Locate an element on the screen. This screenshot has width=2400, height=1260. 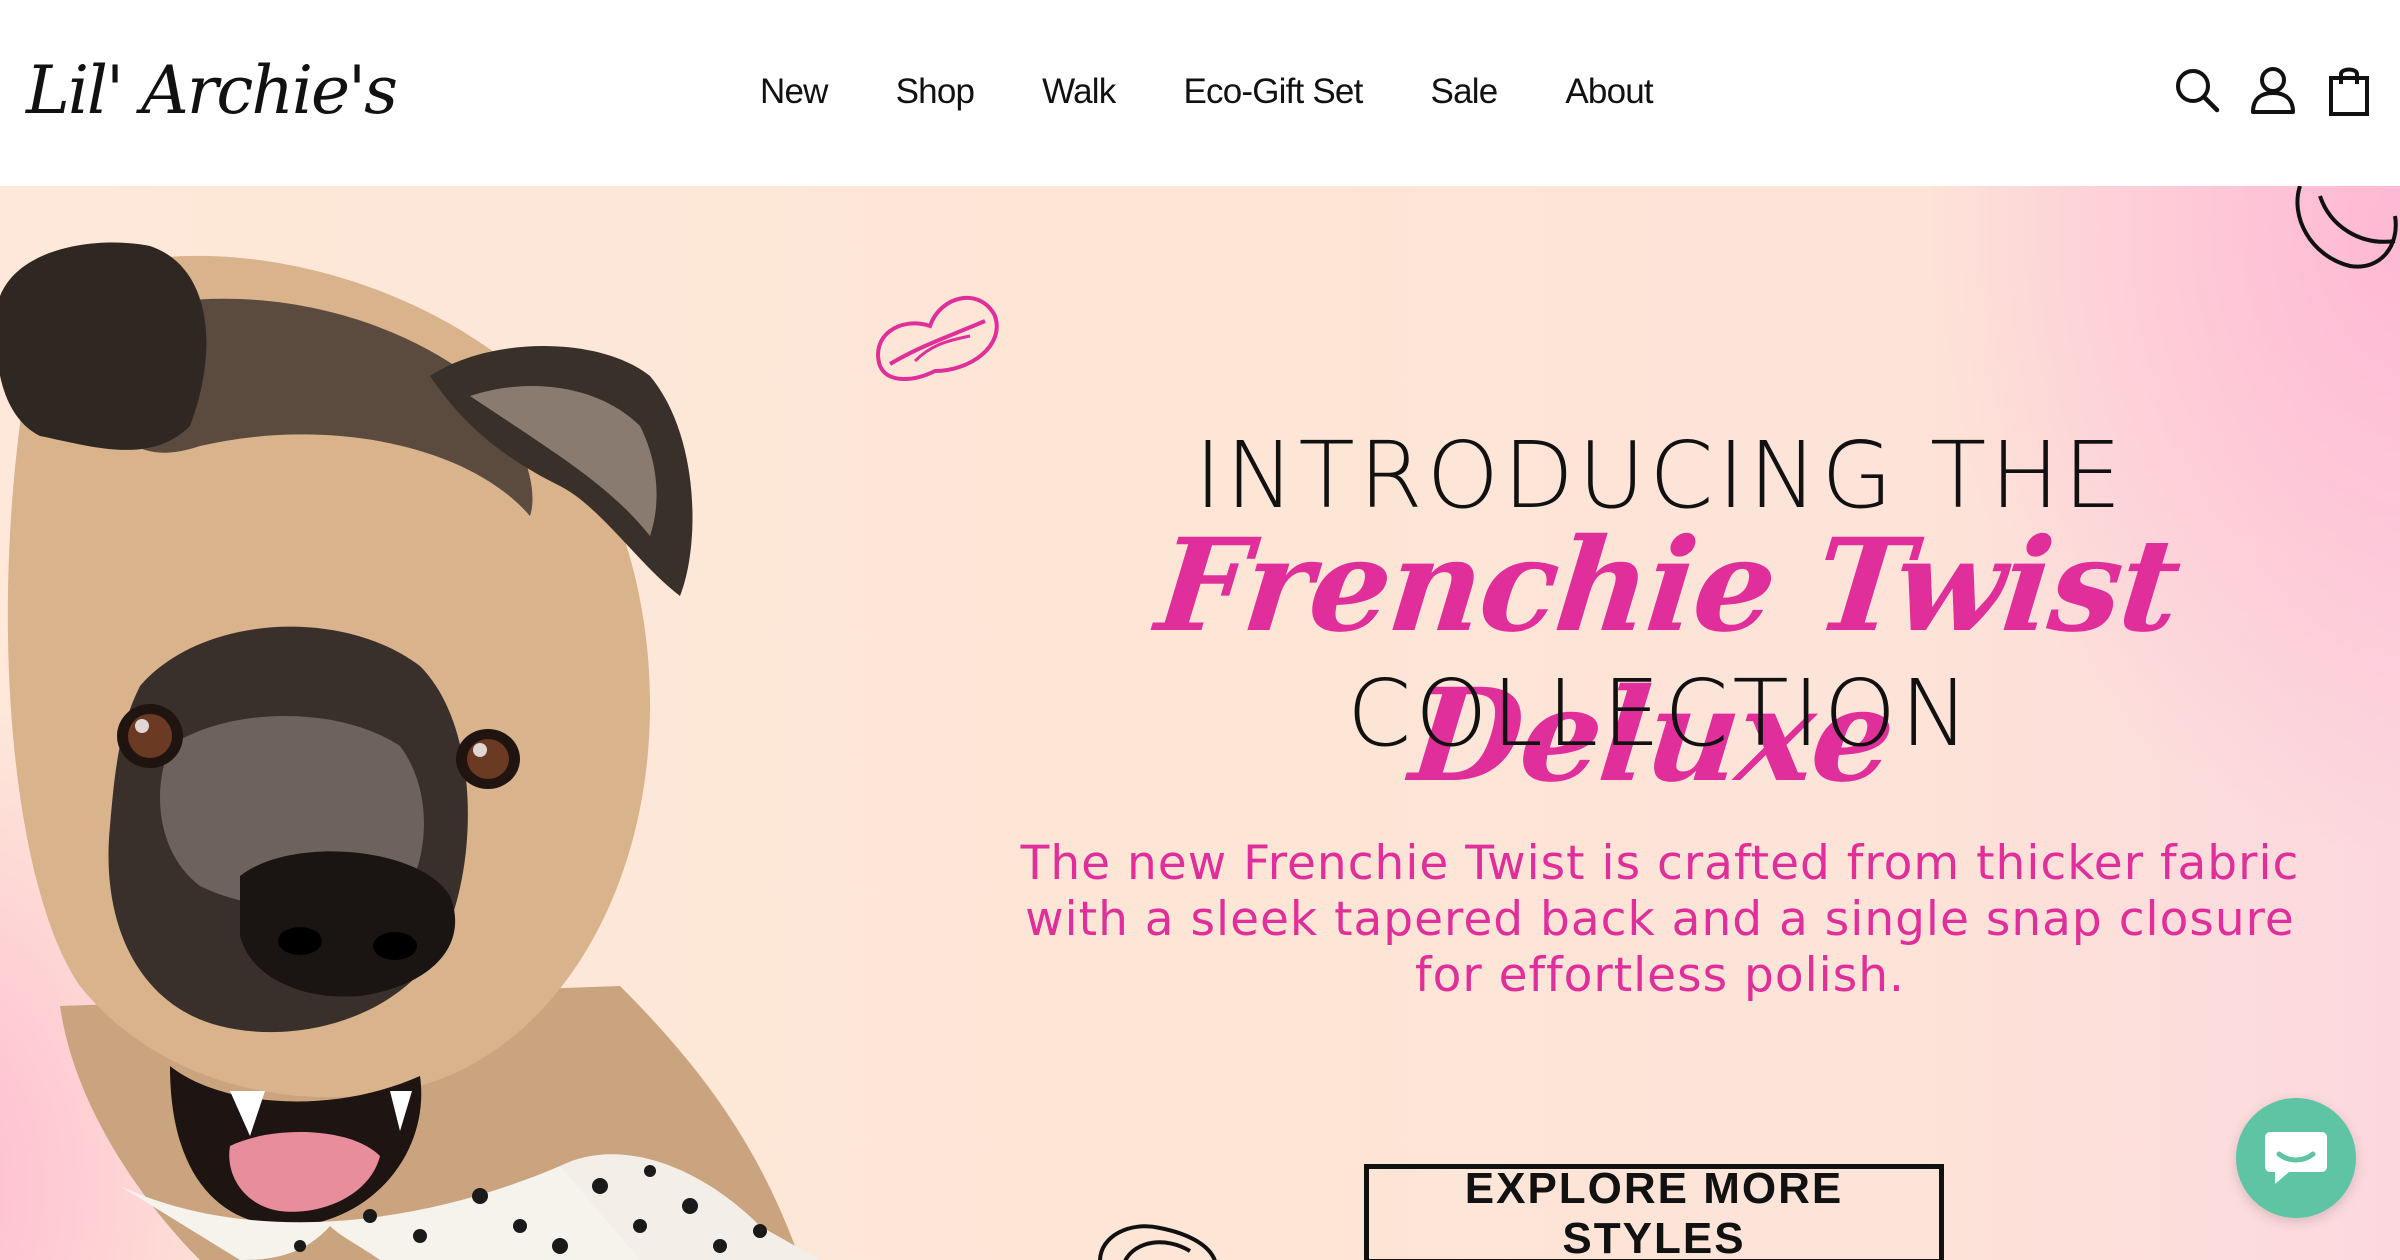
account-icon is located at coordinates (2273, 90).